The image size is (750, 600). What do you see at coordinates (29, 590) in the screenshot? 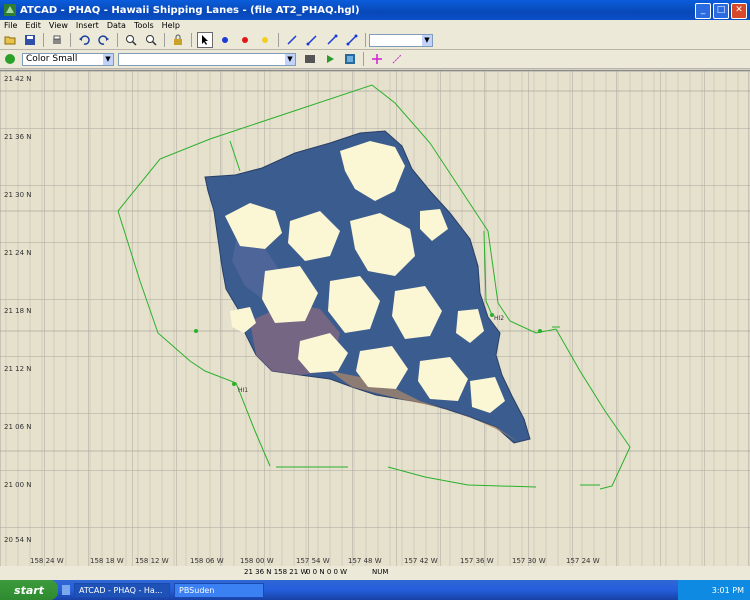
I see `start-button: start` at bounding box center [29, 590].